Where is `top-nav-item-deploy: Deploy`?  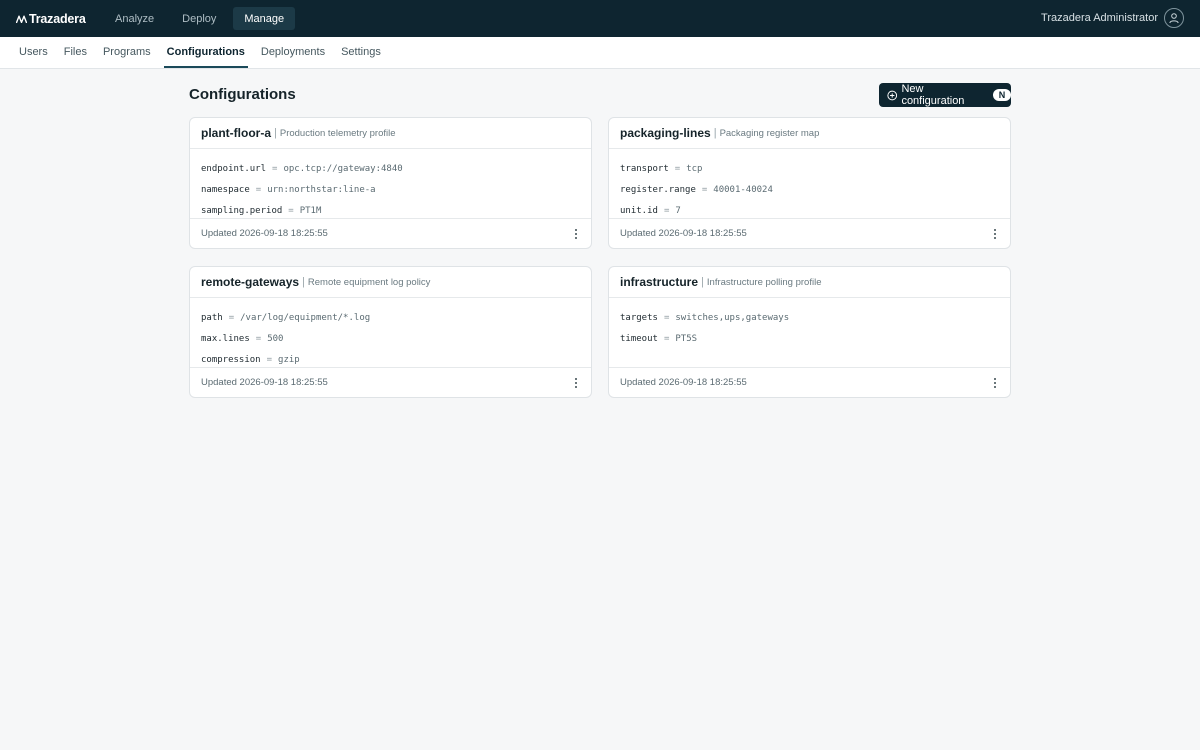 top-nav-item-deploy: Deploy is located at coordinates (199, 18).